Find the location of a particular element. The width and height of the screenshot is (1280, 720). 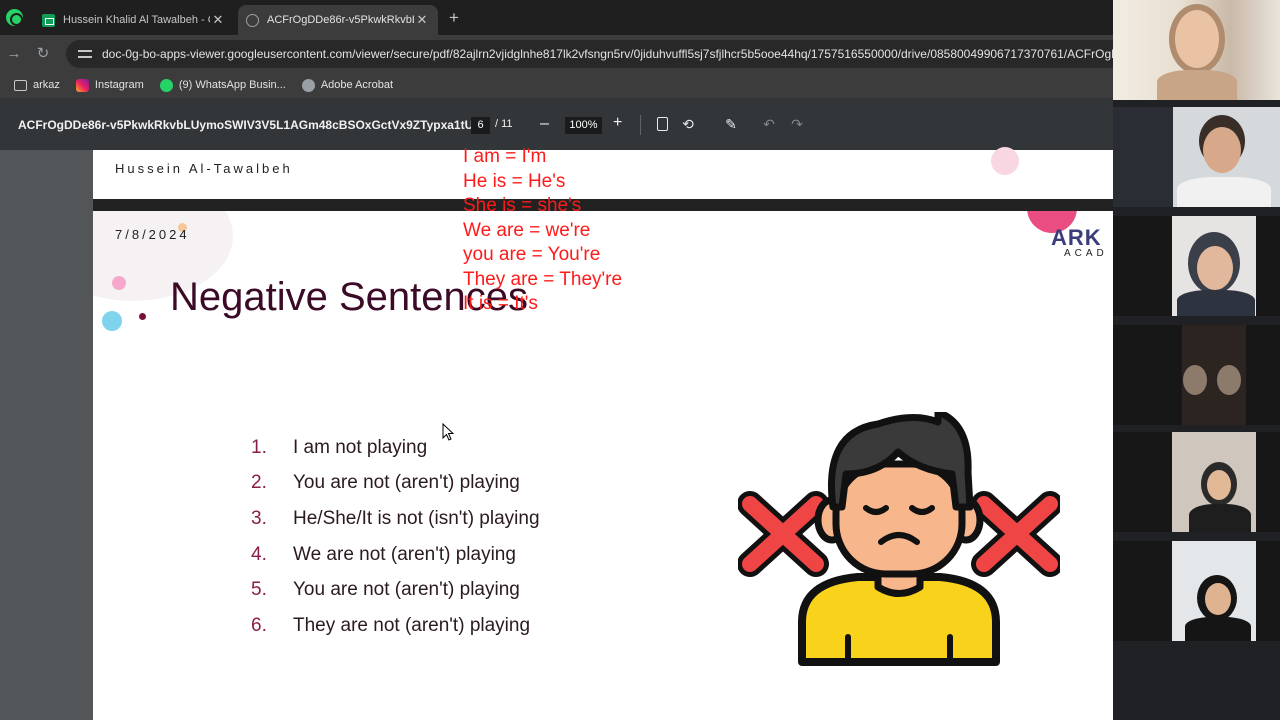

list-number: 3. is located at coordinates (259, 518).